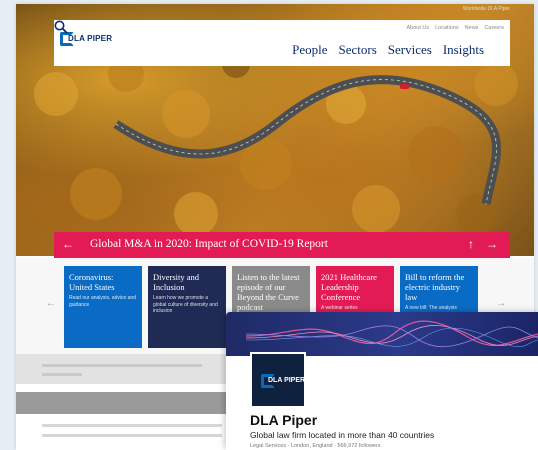 This screenshot has width=538, height=450. Describe the element at coordinates (349, 287) in the screenshot. I see `tile-title: 2021 Healthcare Leadership Conference` at that location.